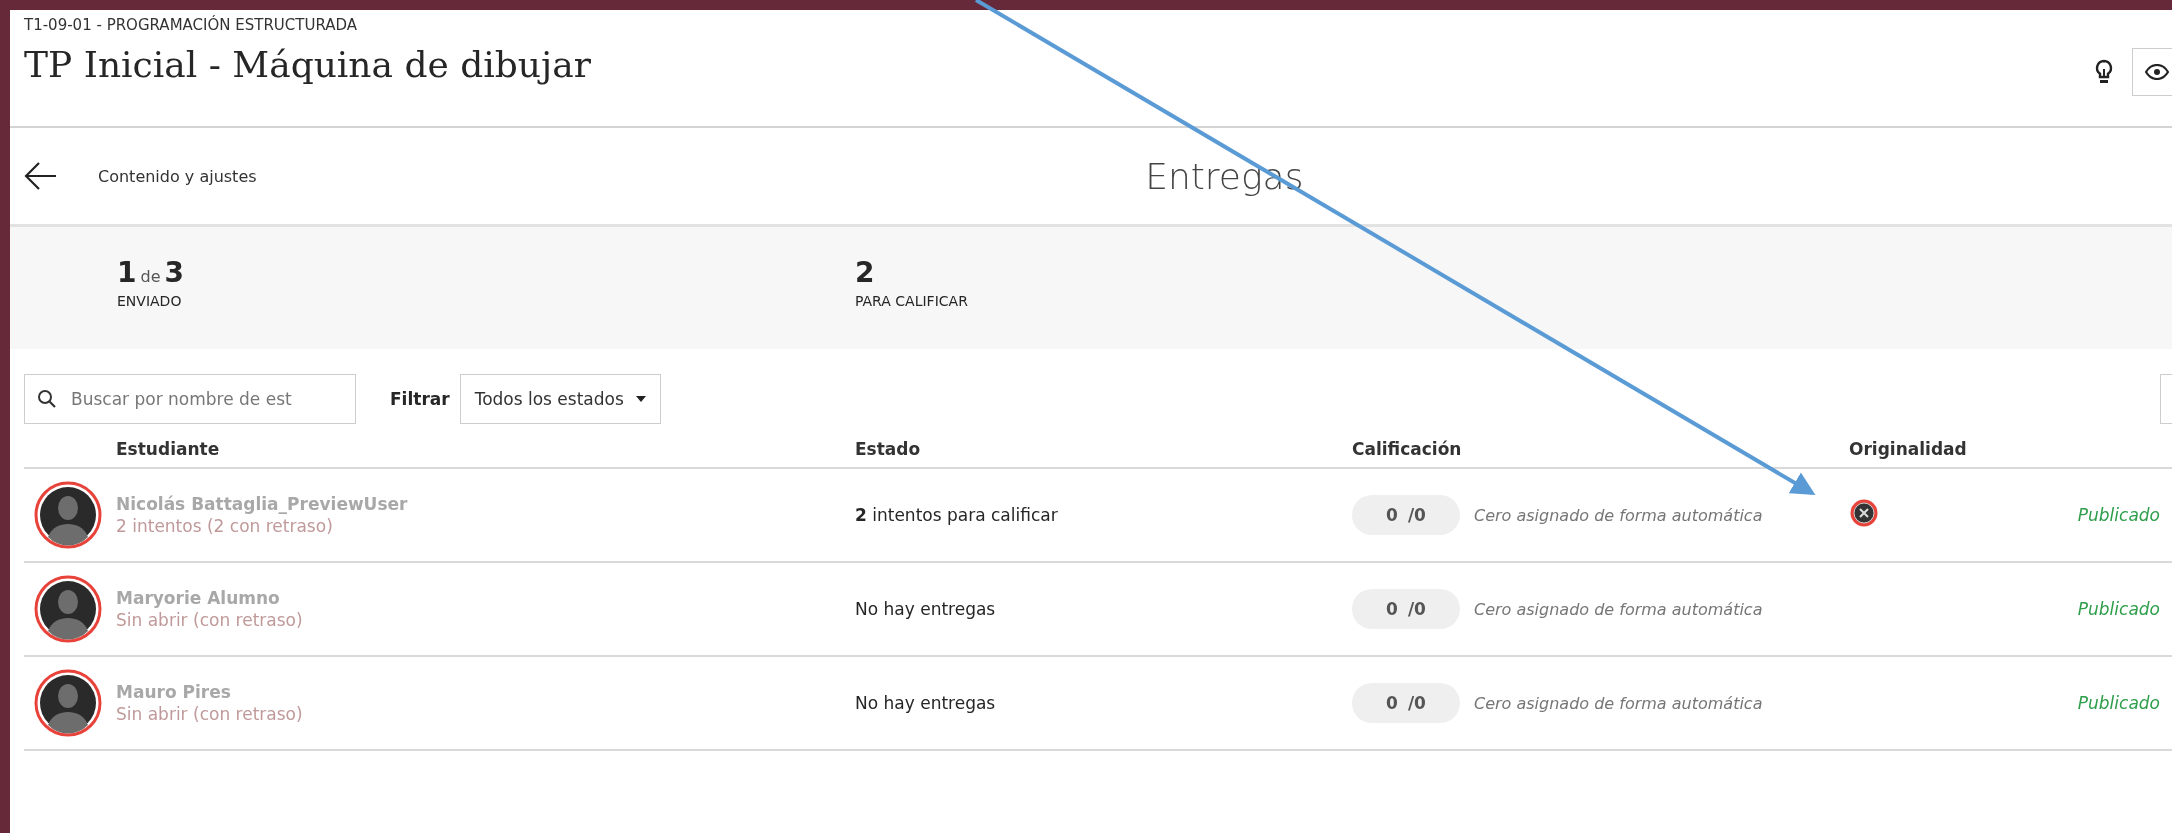 Image resolution: width=2172 pixels, height=833 pixels. Describe the element at coordinates (1864, 513) in the screenshot. I see `originality-flag-icon` at that location.